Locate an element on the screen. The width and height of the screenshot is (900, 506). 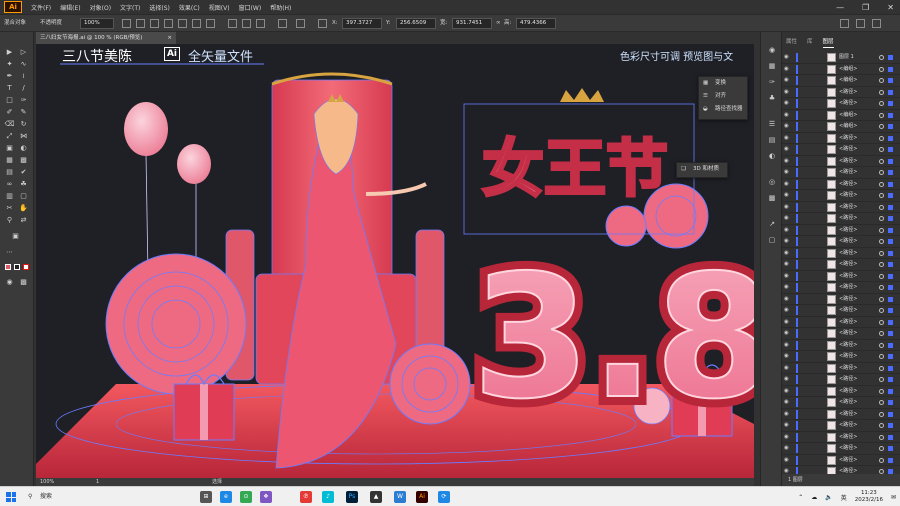
slice-tool-icon: ✂ is located at coordinates (9, 208).